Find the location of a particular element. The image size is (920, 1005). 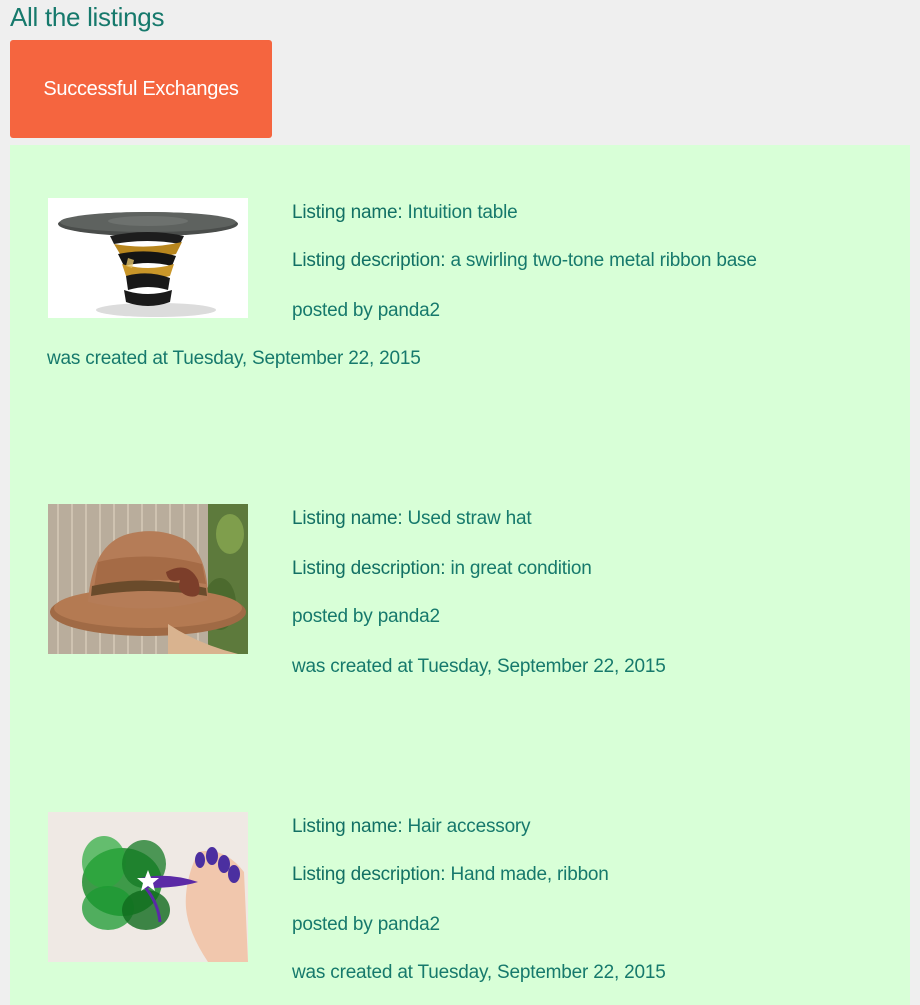

listing-description-value: in great condition is located at coordinates (521, 568).